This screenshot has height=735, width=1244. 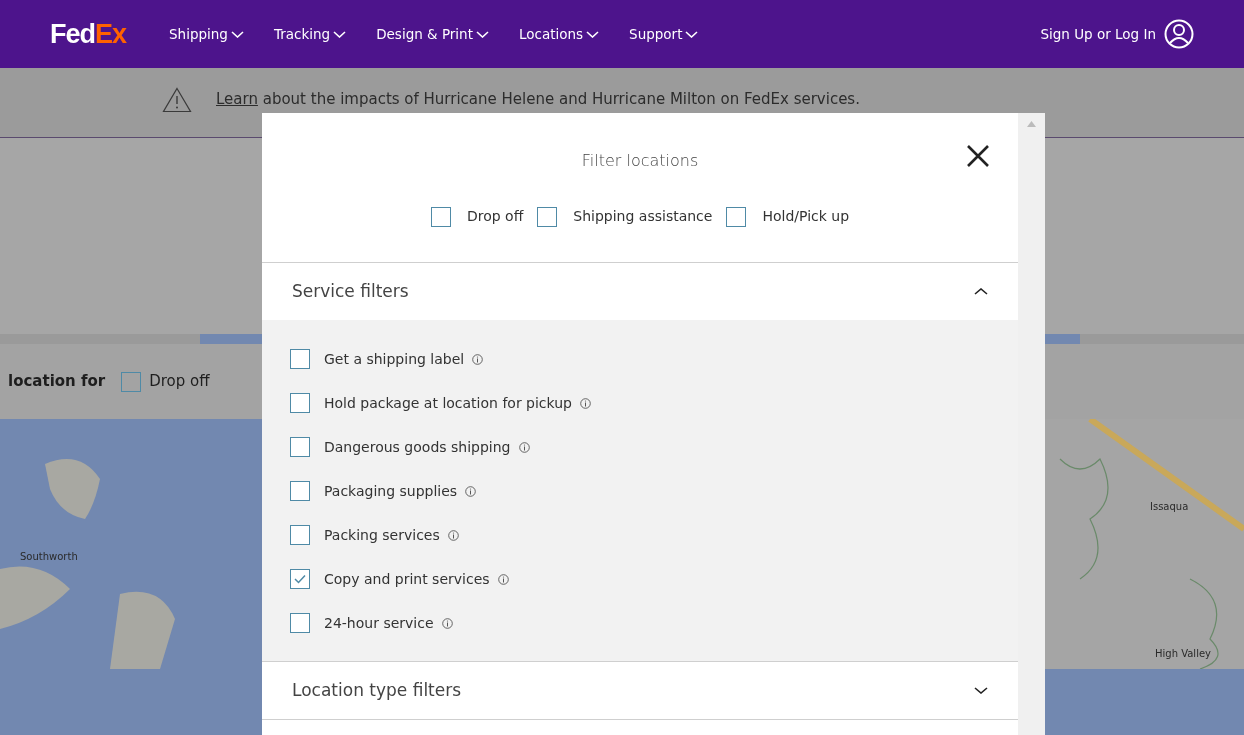 What do you see at coordinates (206, 34) in the screenshot?
I see `nav-menu-item: Shipping` at bounding box center [206, 34].